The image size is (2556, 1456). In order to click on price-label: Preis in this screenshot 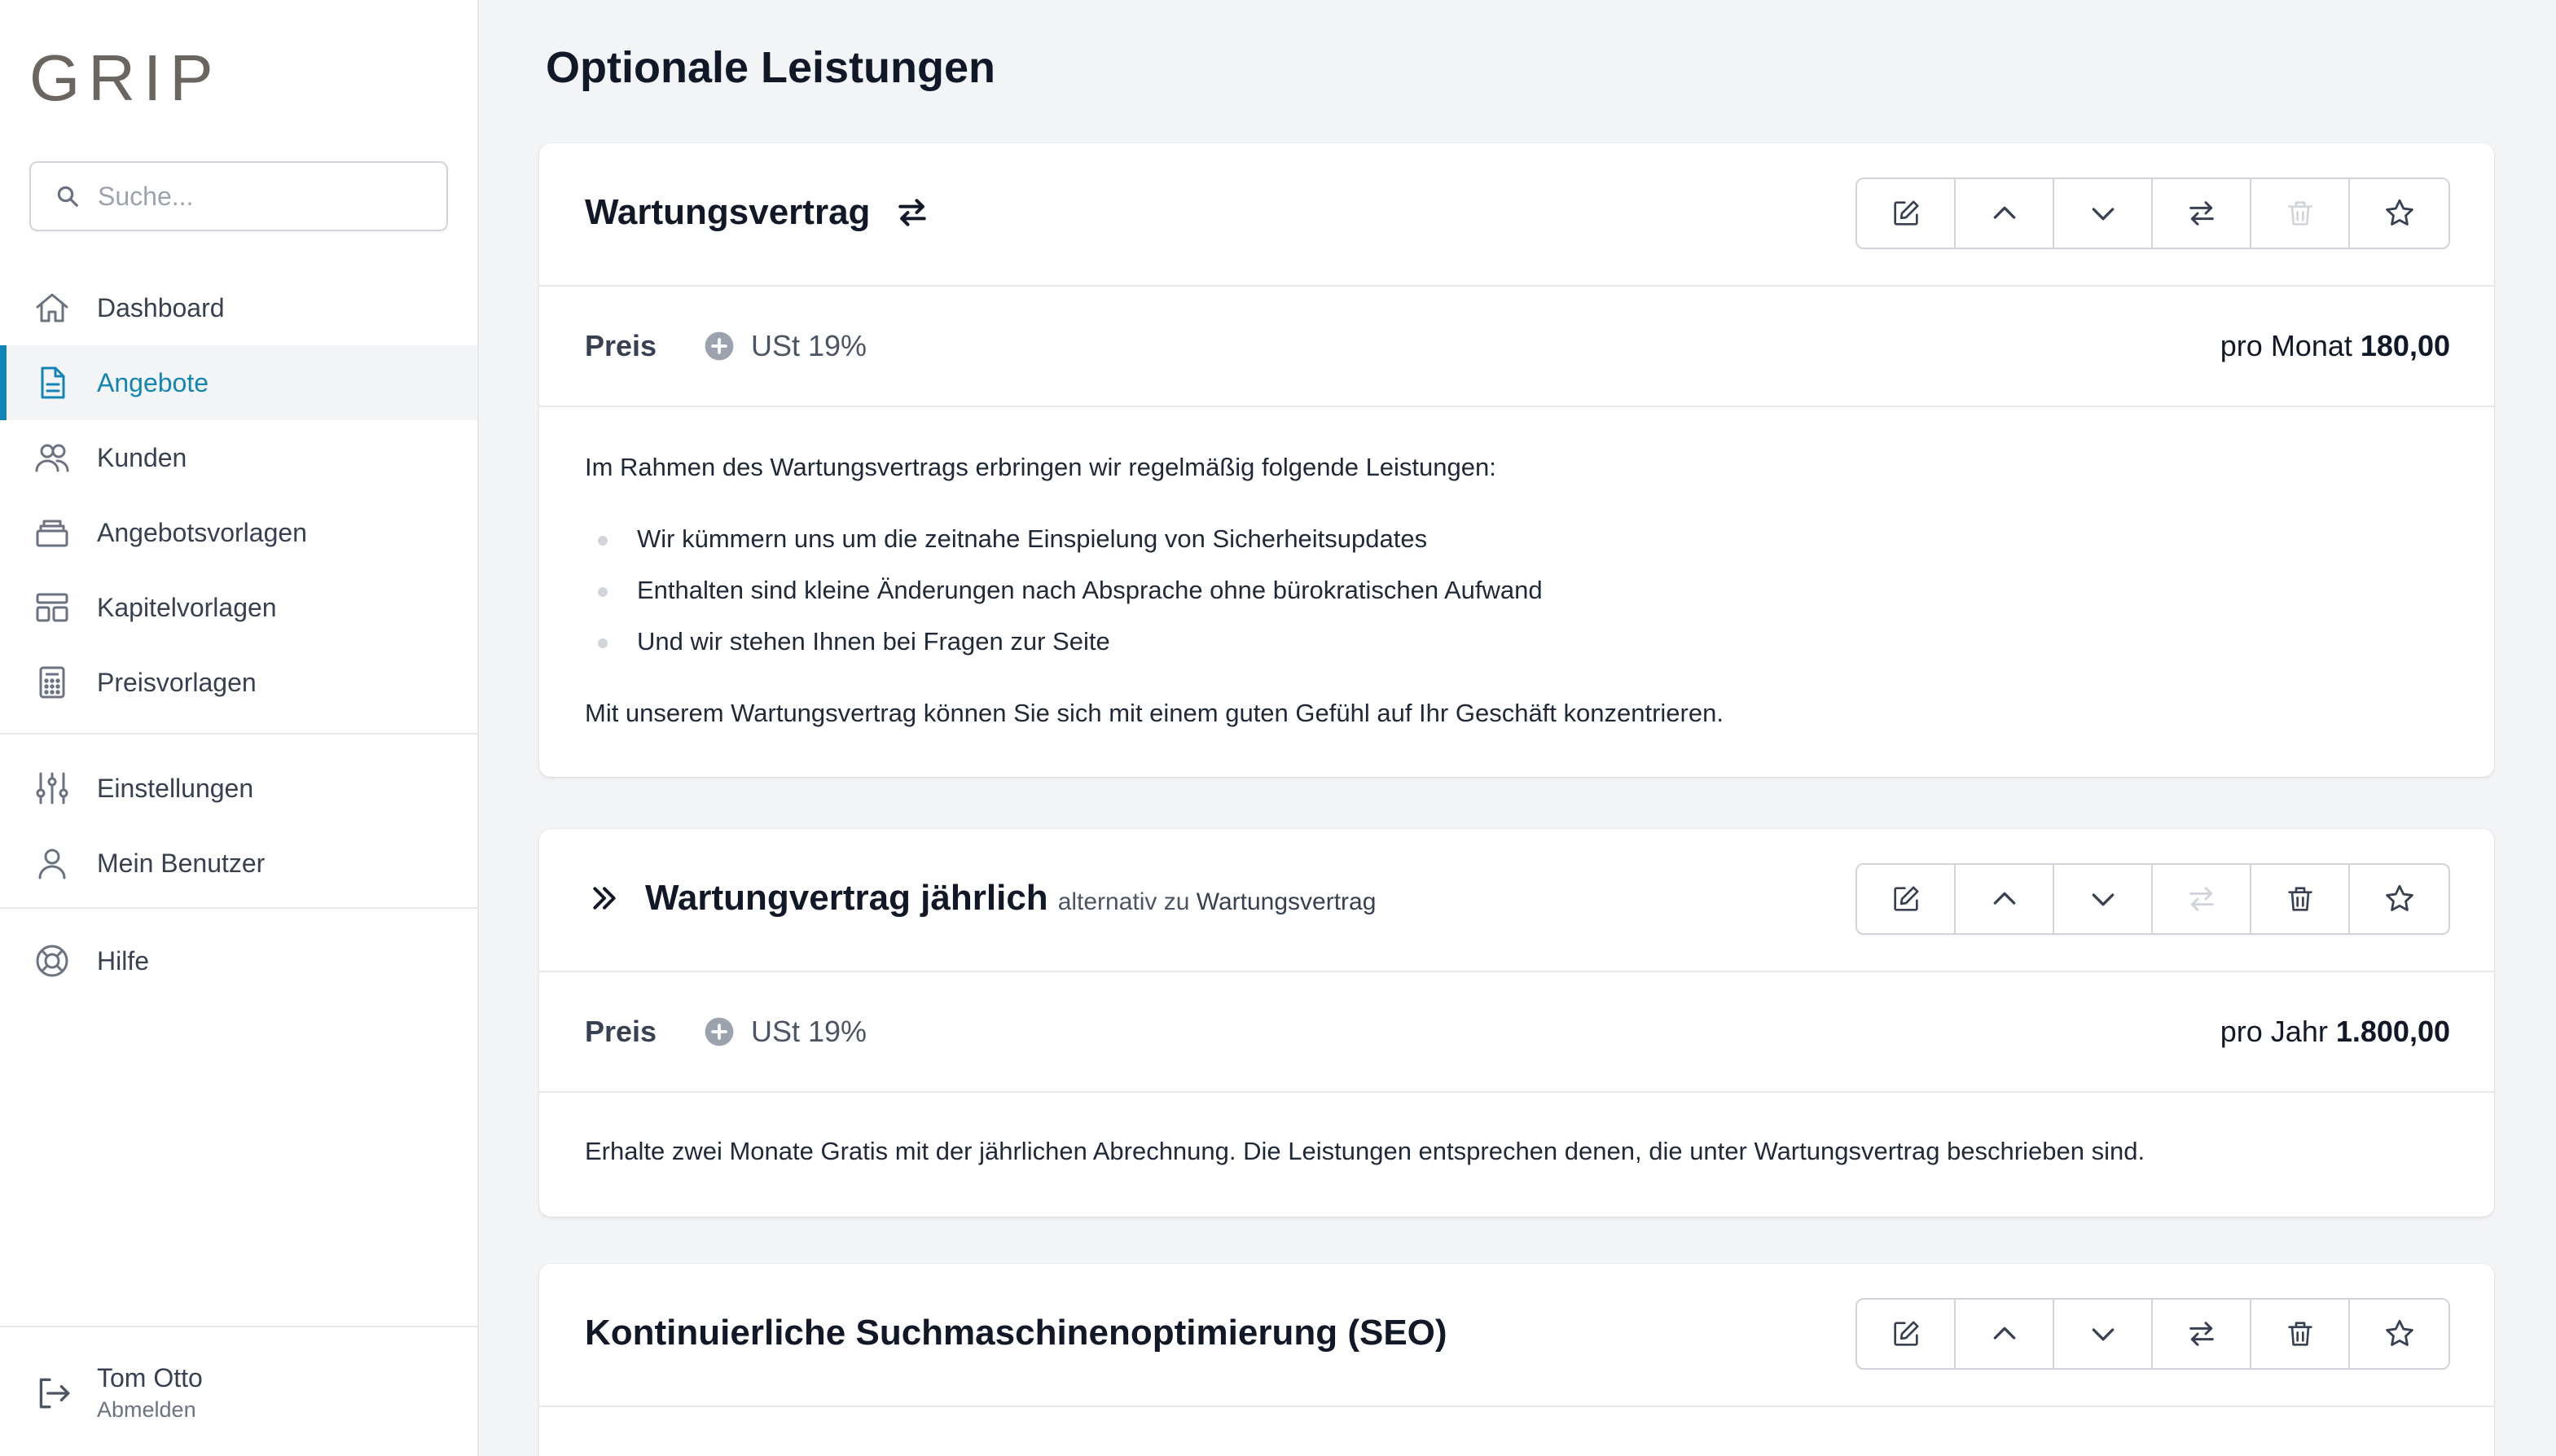, I will do `click(621, 346)`.